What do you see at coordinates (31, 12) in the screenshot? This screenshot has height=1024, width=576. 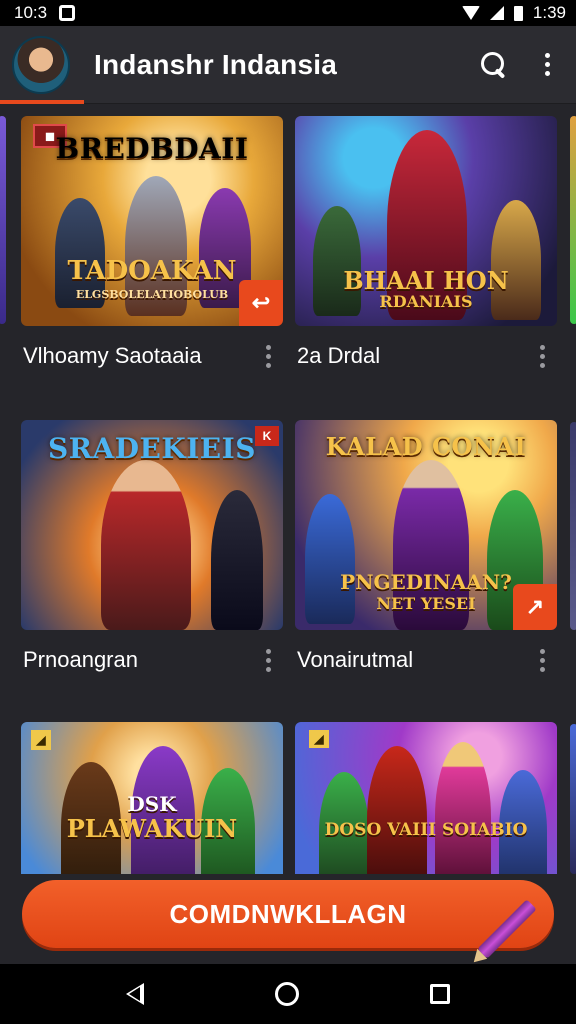 I see `status-time-left: 10:3` at bounding box center [31, 12].